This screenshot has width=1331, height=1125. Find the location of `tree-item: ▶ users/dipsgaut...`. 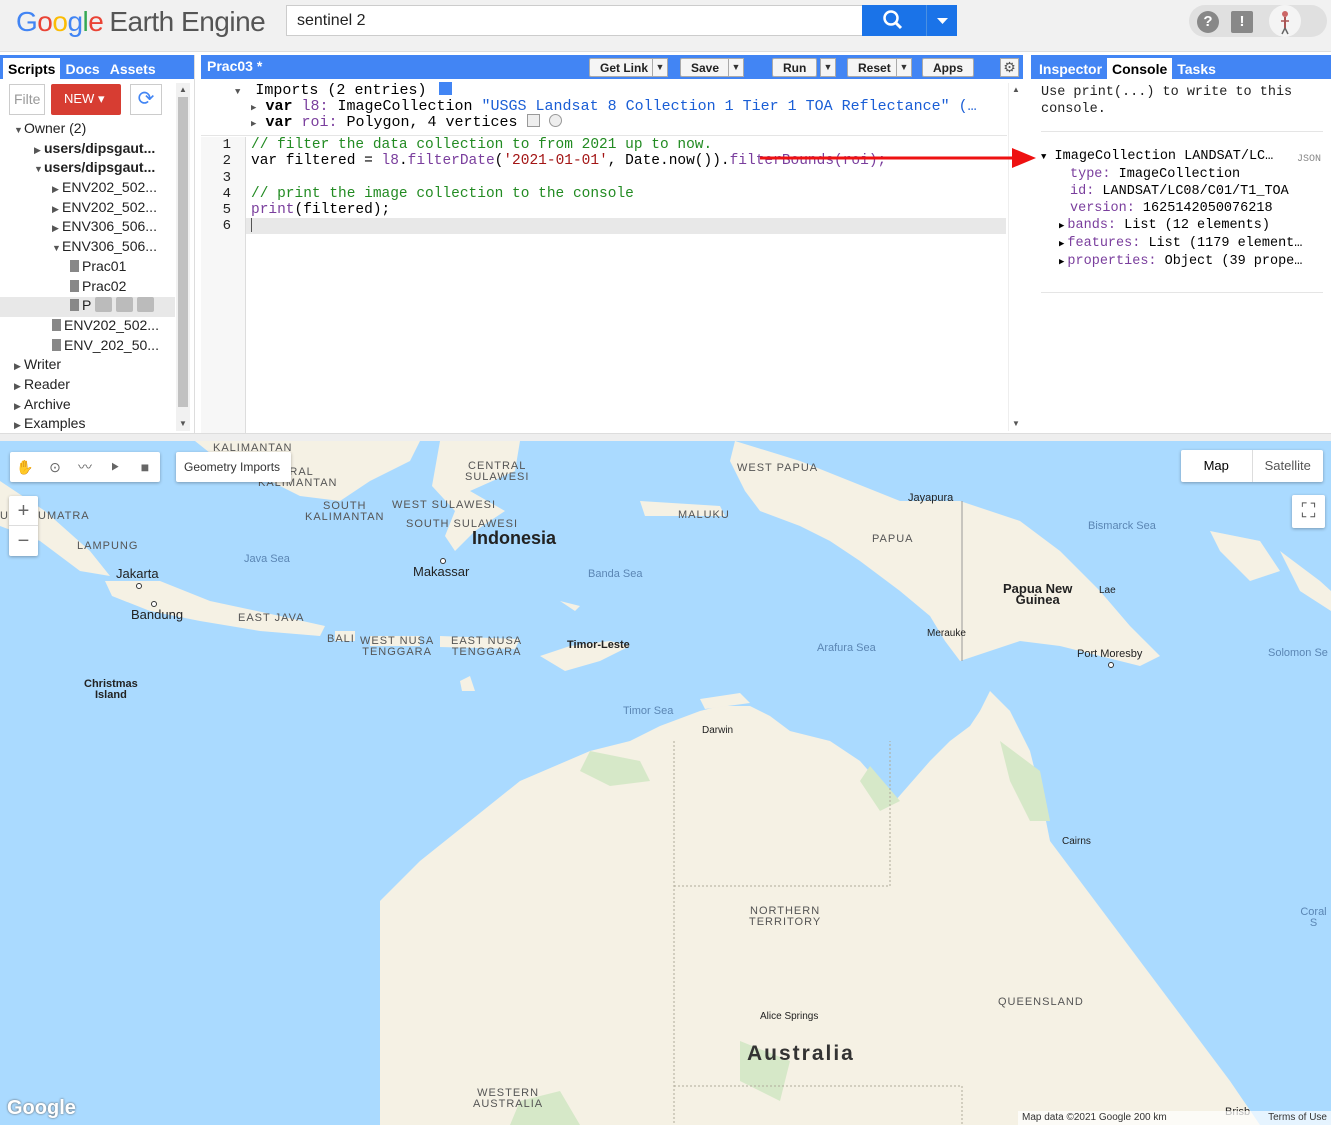

tree-item: ▶ users/dipsgaut... is located at coordinates (87, 150).